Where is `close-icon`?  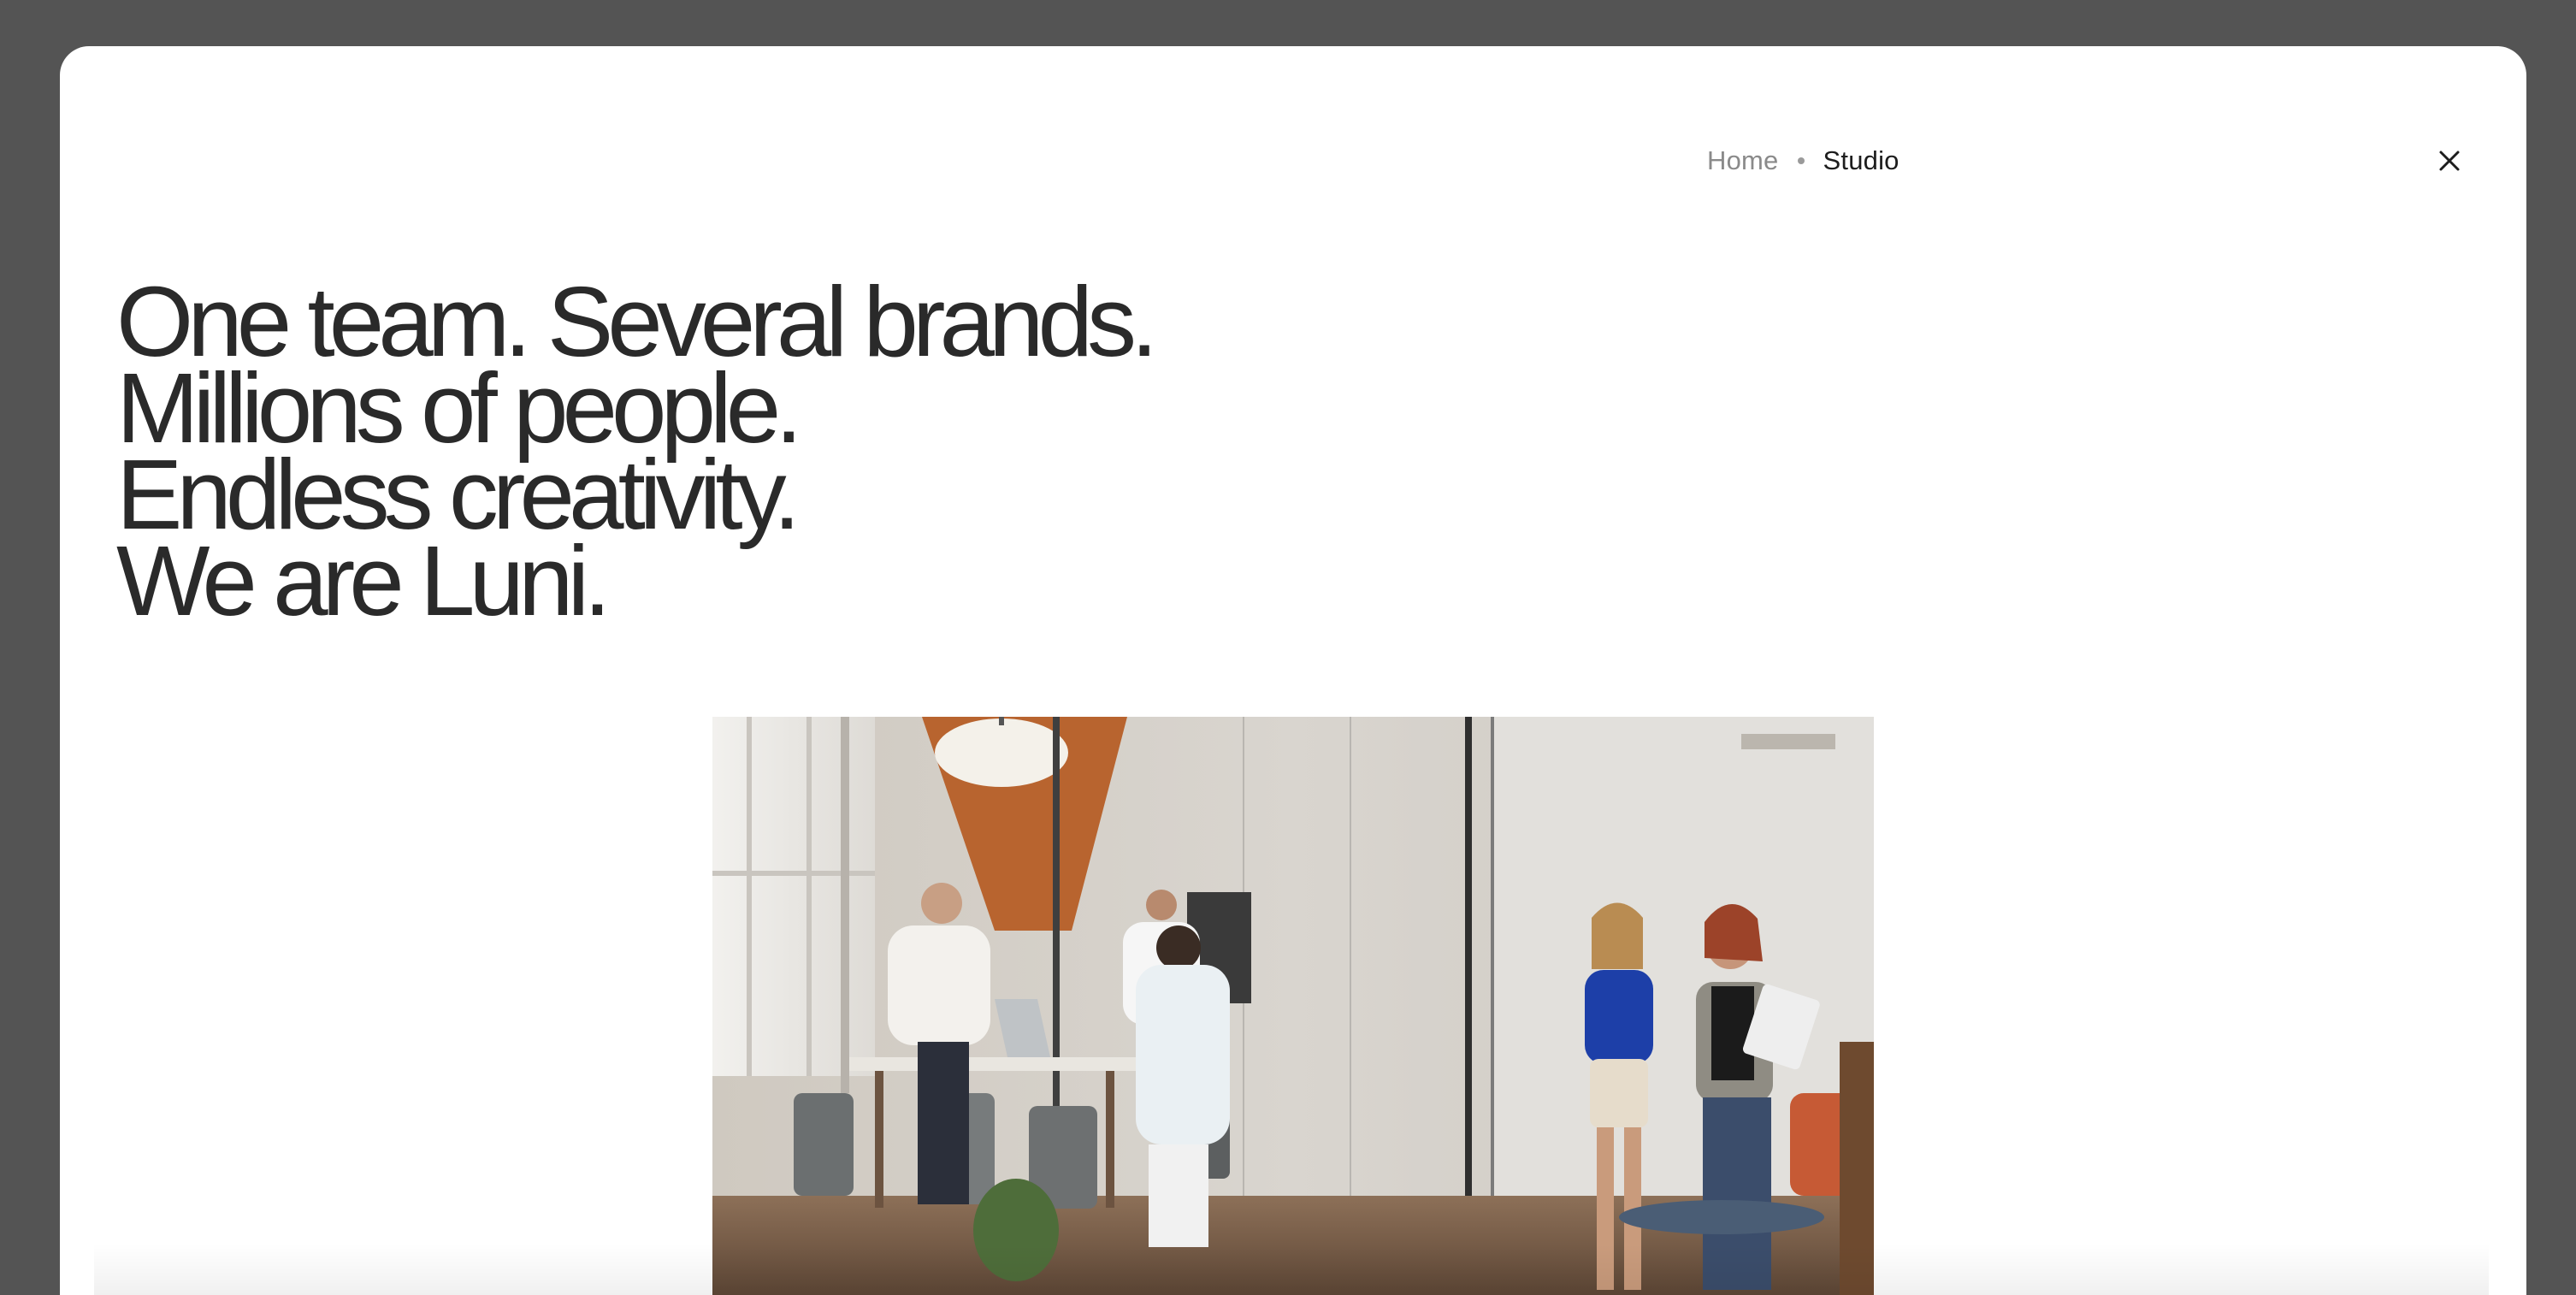 close-icon is located at coordinates (2449, 161).